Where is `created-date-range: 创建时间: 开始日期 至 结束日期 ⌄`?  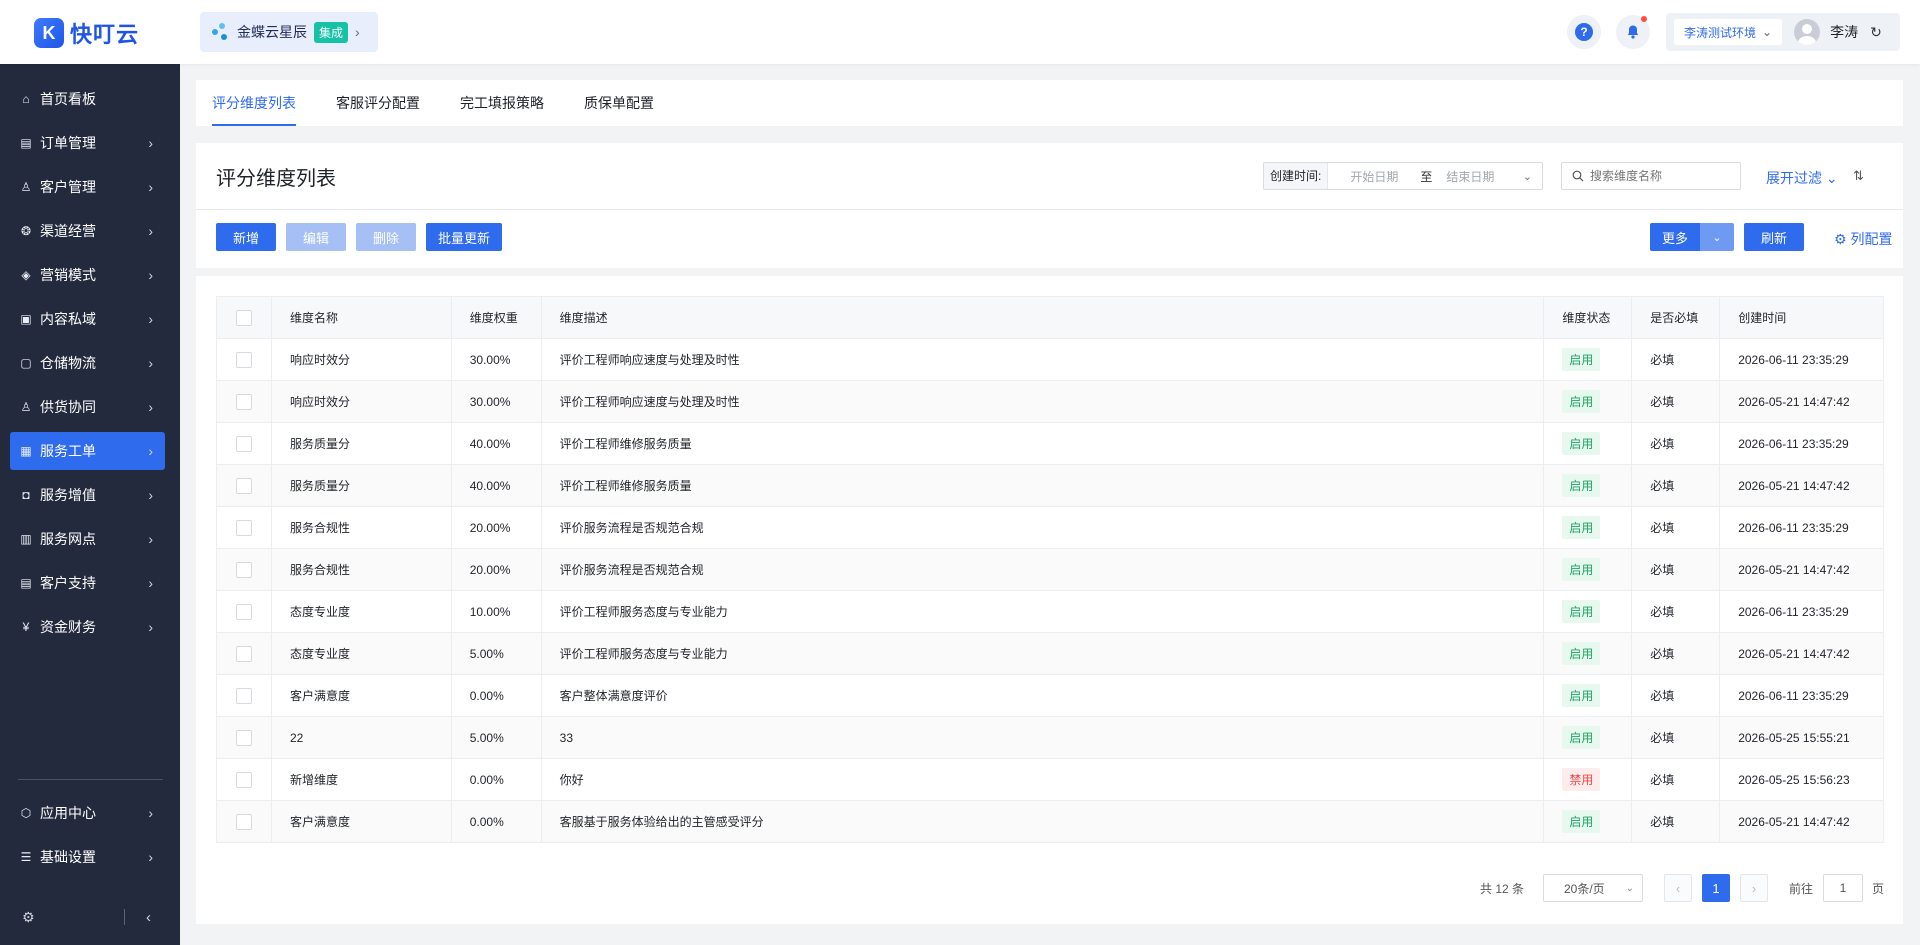 created-date-range: 创建时间: 开始日期 至 结束日期 ⌄ is located at coordinates (1403, 176).